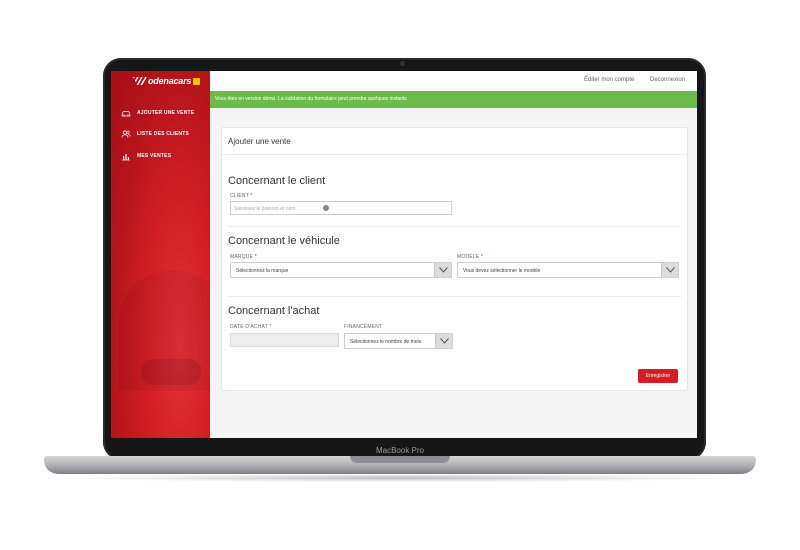 The width and height of the screenshot is (800, 550). What do you see at coordinates (163, 134) in the screenshot?
I see `sidebar-item-label: LISTE DES CLIENTS` at bounding box center [163, 134].